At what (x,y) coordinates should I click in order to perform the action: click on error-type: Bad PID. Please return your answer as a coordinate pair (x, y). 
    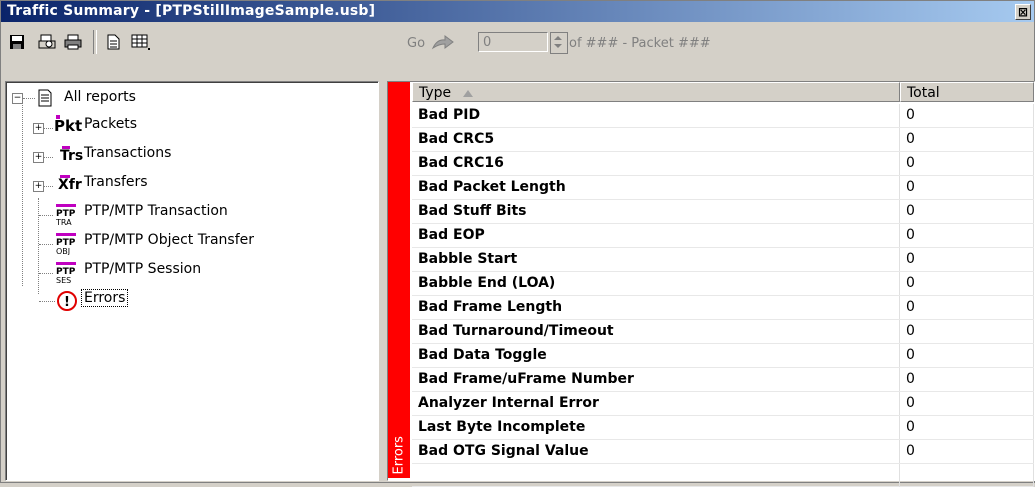
    Looking at the image, I should click on (656, 115).